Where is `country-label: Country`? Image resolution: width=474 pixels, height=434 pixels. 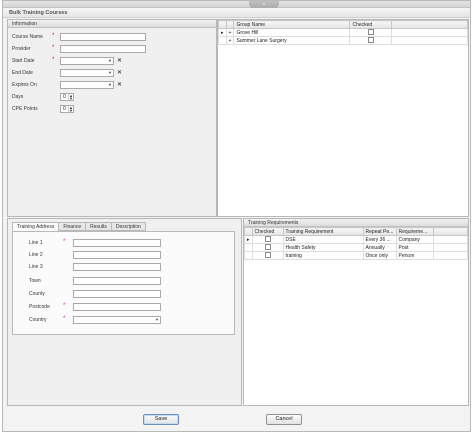
country-label: Country is located at coordinates (38, 320).